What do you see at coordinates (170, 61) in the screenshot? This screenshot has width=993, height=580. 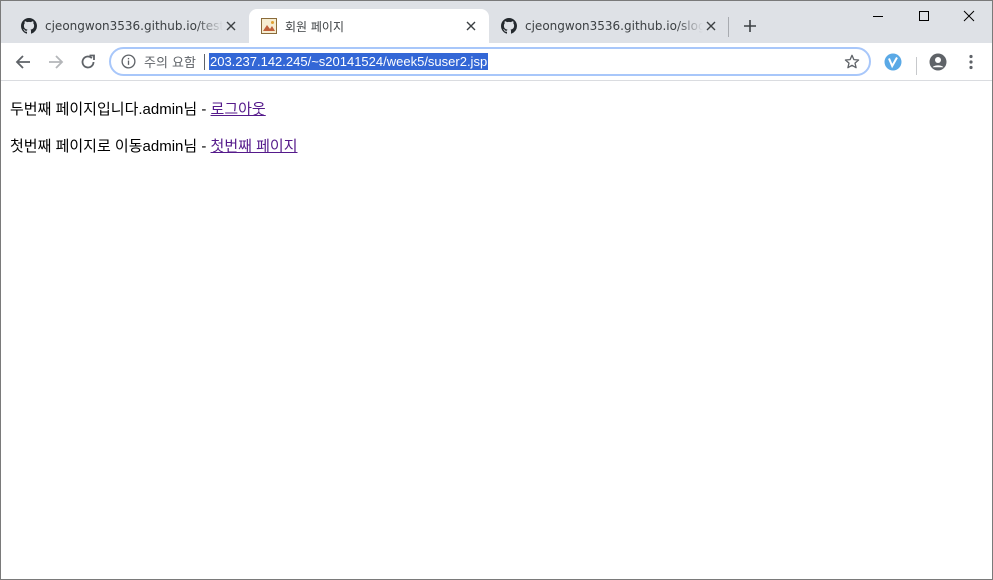 I see `security-warning-label: 주의 요함` at bounding box center [170, 61].